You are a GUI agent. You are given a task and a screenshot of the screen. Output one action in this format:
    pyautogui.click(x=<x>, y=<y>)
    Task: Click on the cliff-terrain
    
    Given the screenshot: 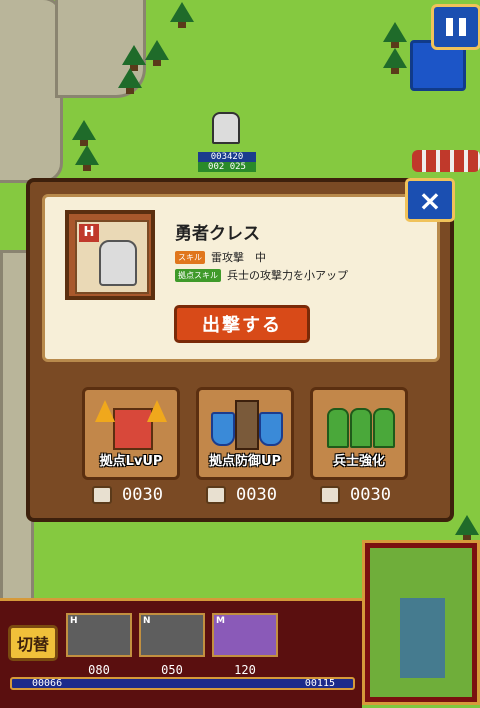 What is the action you would take?
    pyautogui.click(x=31, y=91)
    